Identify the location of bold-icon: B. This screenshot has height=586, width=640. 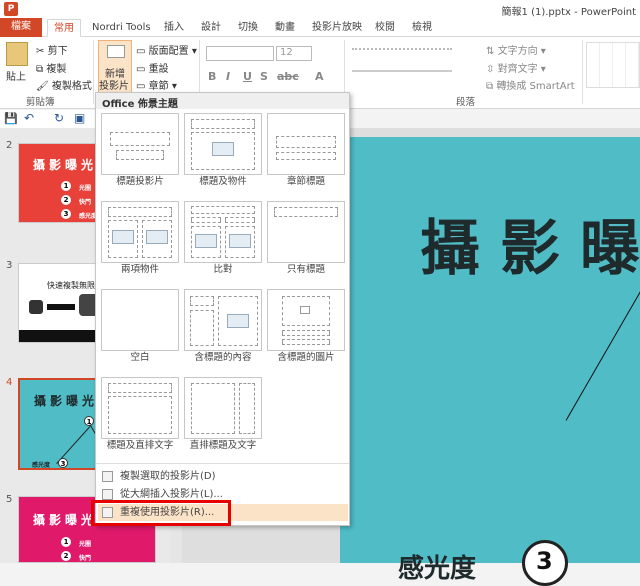
(212, 76).